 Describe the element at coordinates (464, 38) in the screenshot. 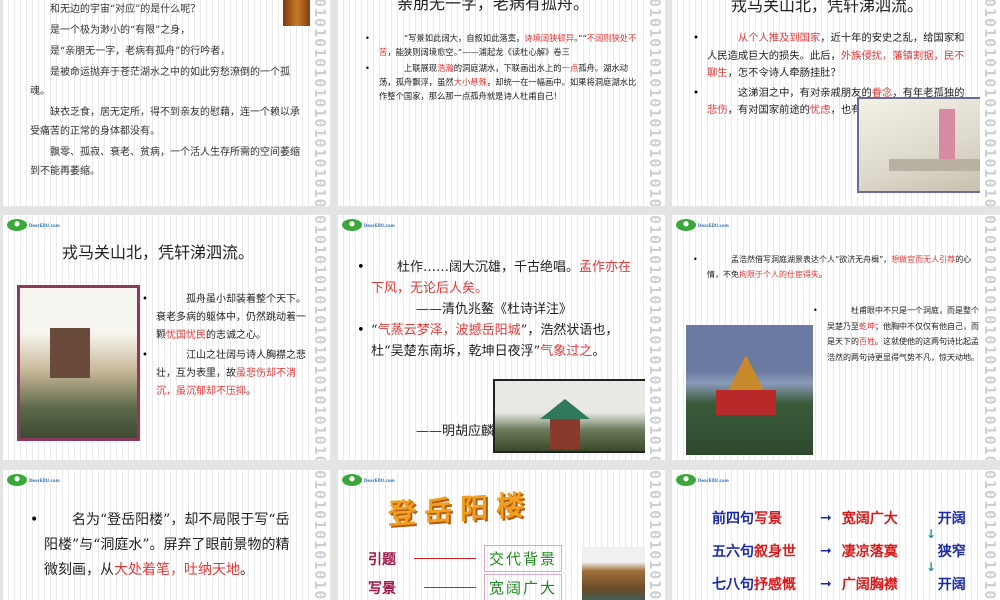

I see `text-segment: “写景如此阔大，自叙如此落寞，` at that location.